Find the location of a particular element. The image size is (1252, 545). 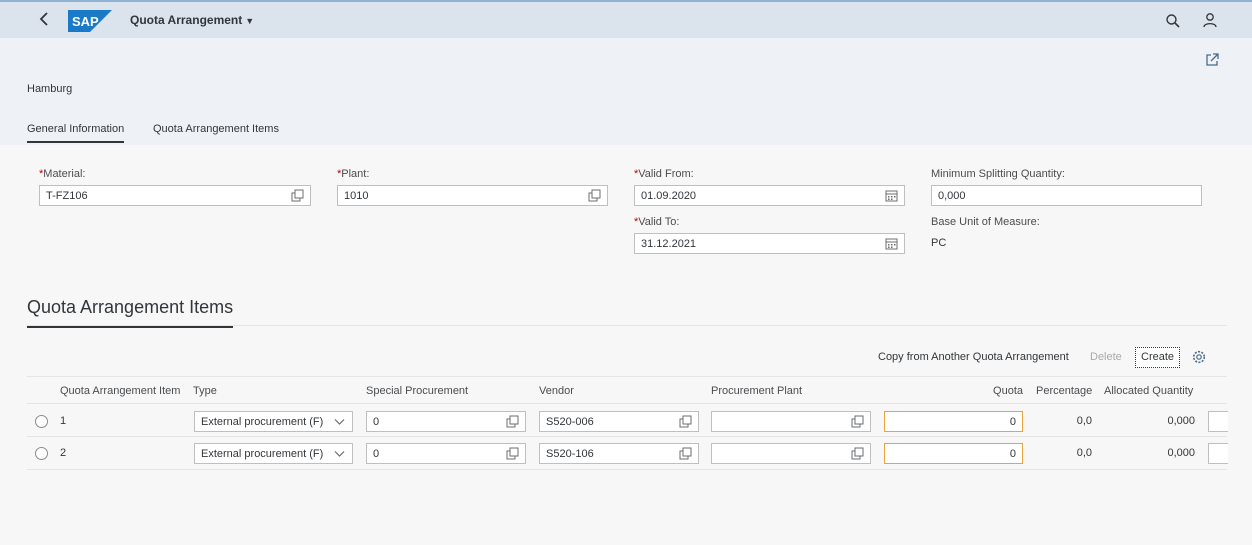

back-button is located at coordinates (45, 19).